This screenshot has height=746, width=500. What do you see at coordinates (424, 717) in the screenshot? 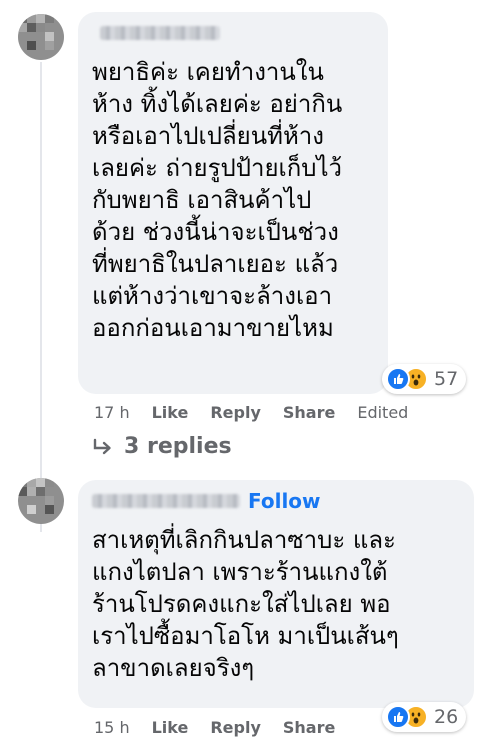
I see `reaction-summary: 26` at bounding box center [424, 717].